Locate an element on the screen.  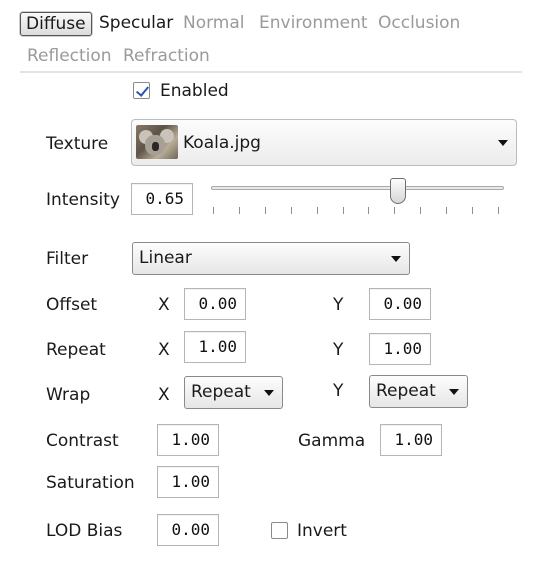
saturation-label: Saturation is located at coordinates (90, 483).